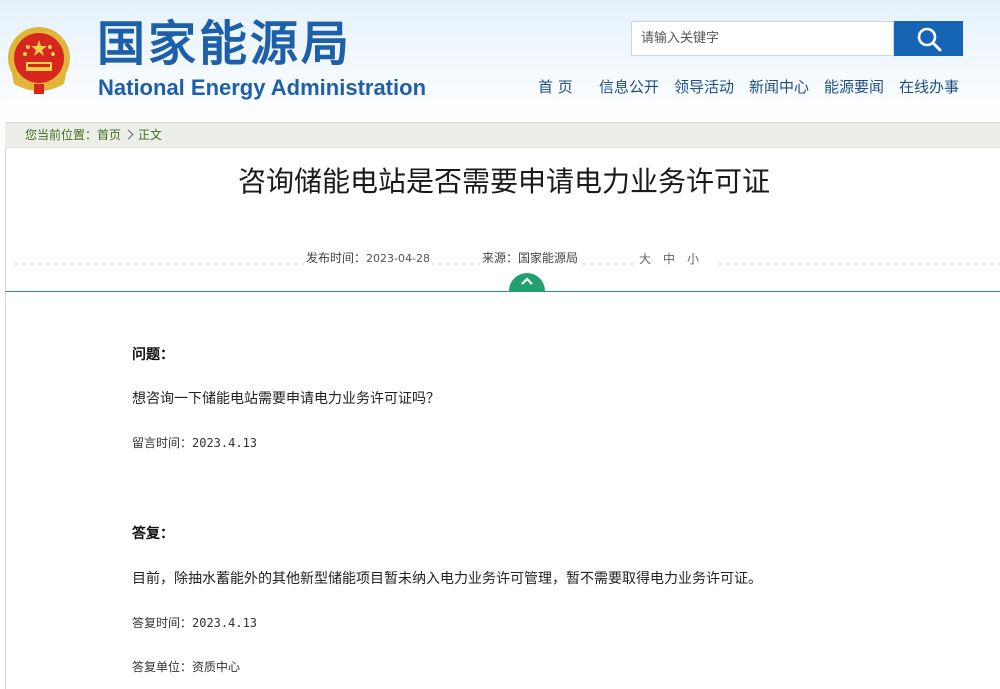 The image size is (1000, 689). I want to click on source-info: 来源：国家能源局, so click(530, 258).